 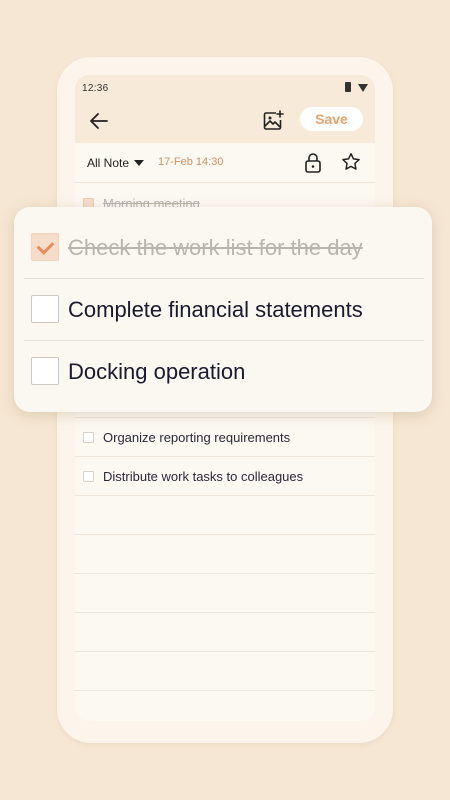 What do you see at coordinates (215, 309) in the screenshot?
I see `checklist-item-text: Complete financial statements` at bounding box center [215, 309].